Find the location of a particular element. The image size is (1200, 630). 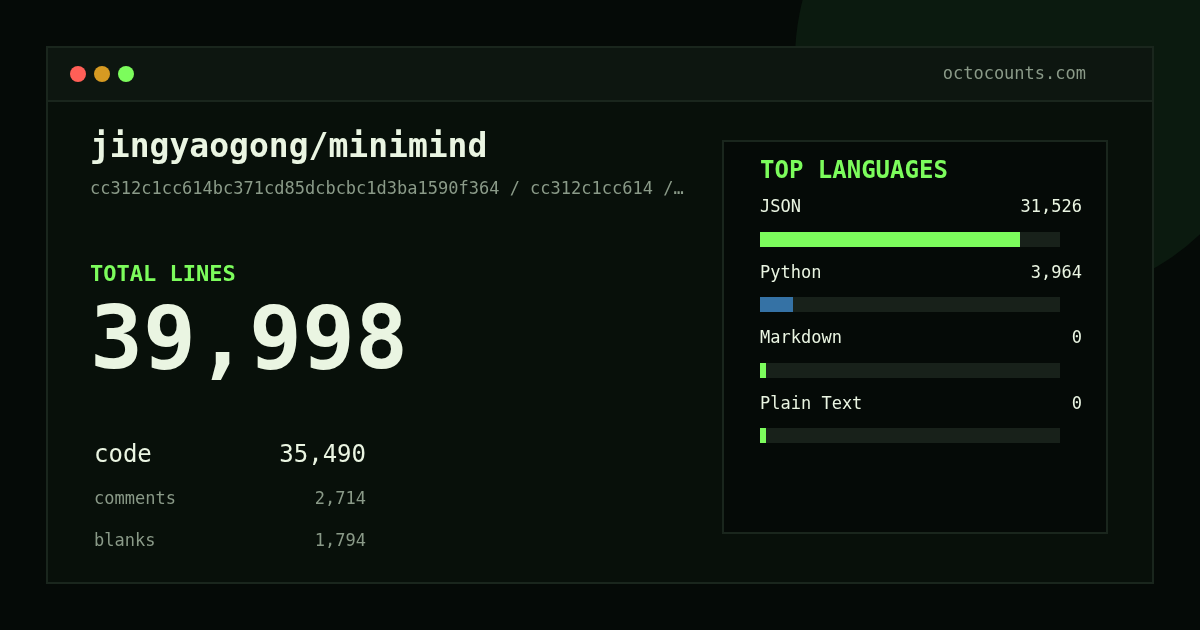

language-count: 31,526 is located at coordinates (1051, 206).